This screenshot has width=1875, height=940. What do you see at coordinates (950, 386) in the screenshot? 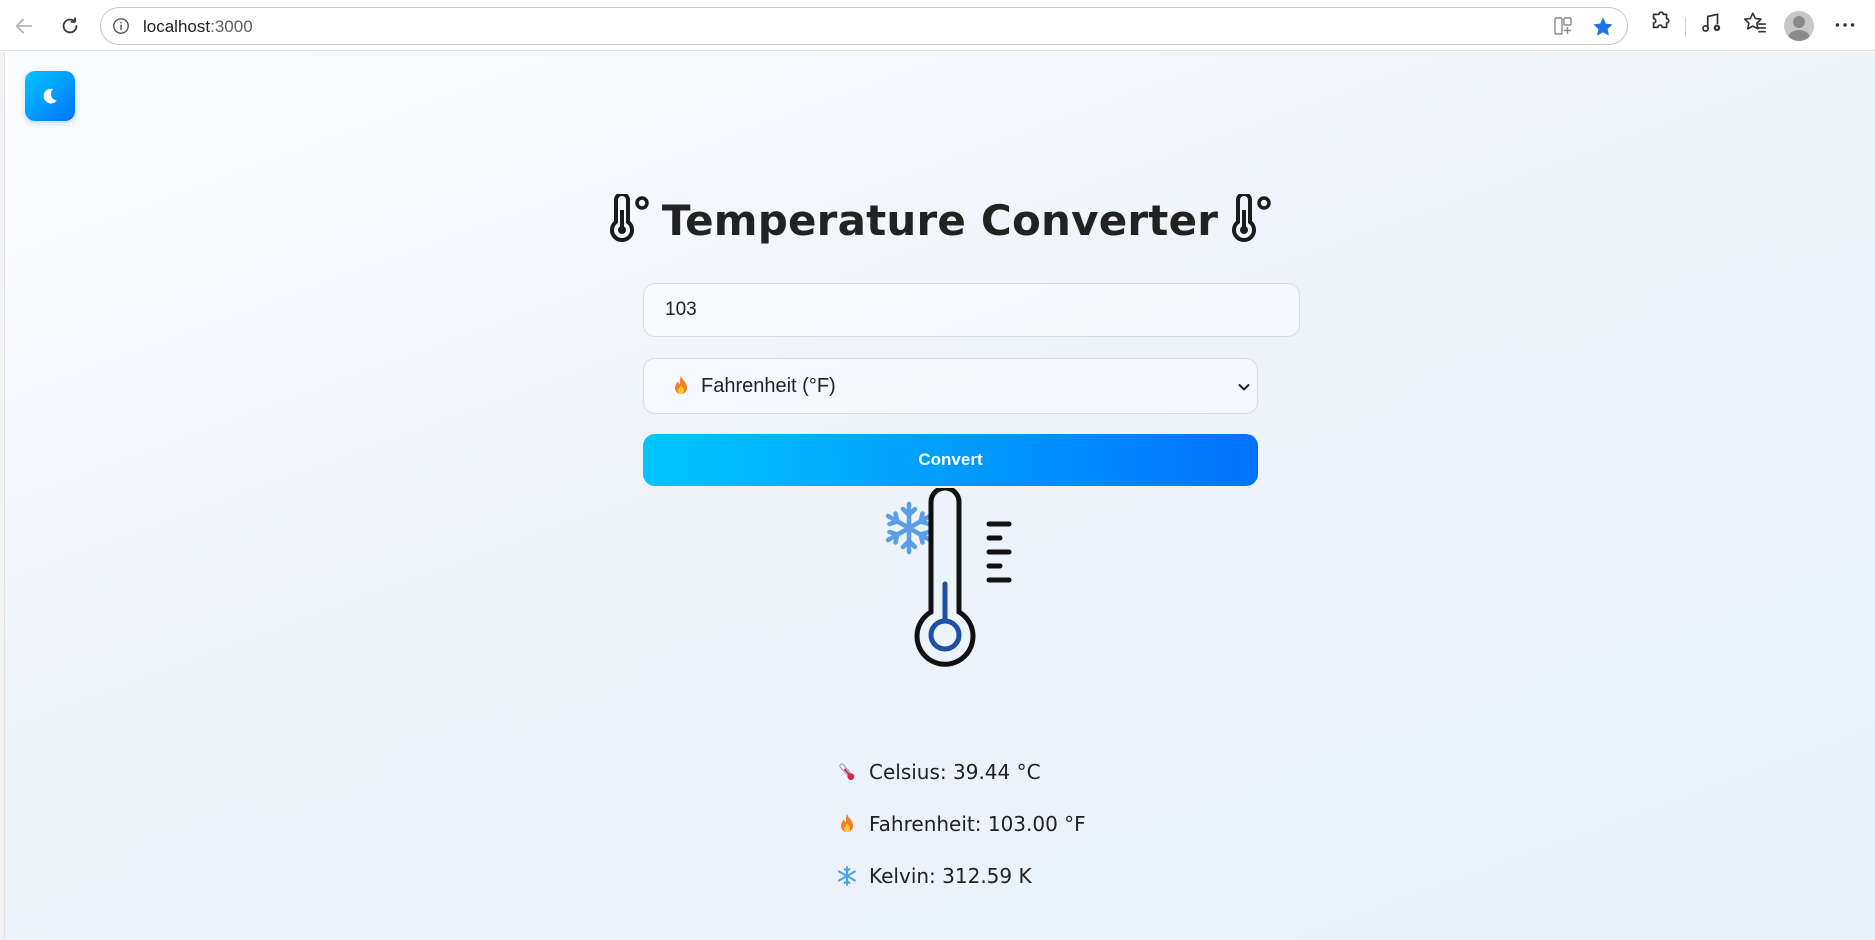
I see `unit-select: Fahrenheit (°F)` at bounding box center [950, 386].